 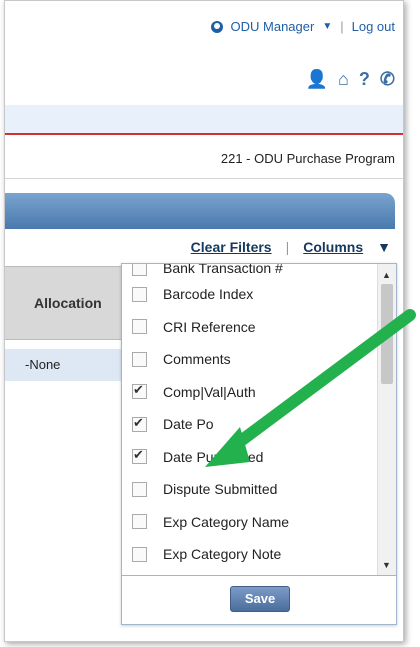 I want to click on column-option-label: Dispute Submitted, so click(x=220, y=489).